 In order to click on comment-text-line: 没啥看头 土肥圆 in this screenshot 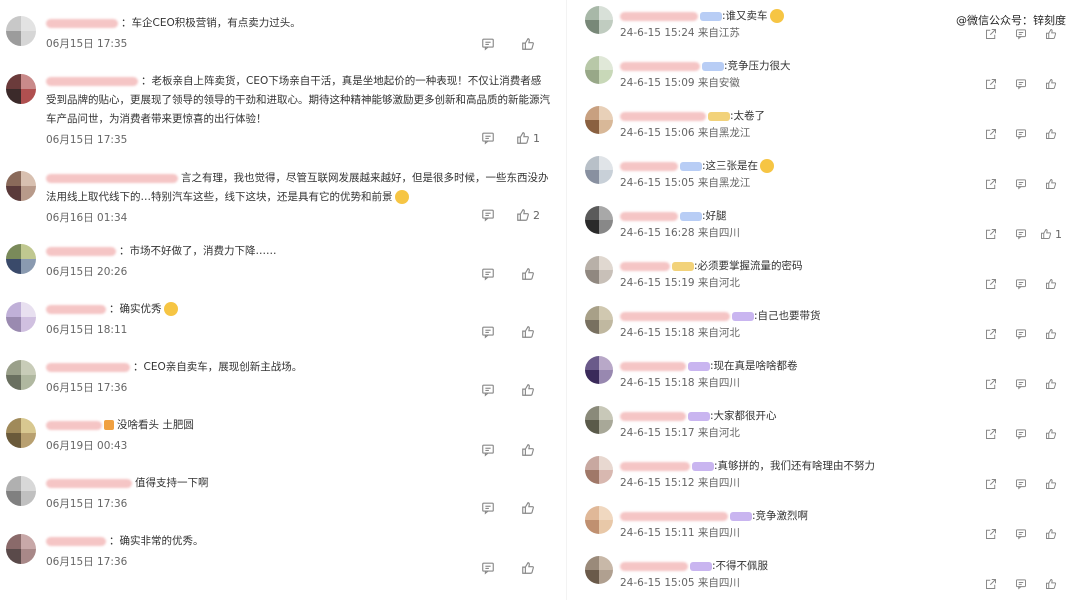, I will do `click(298, 425)`.